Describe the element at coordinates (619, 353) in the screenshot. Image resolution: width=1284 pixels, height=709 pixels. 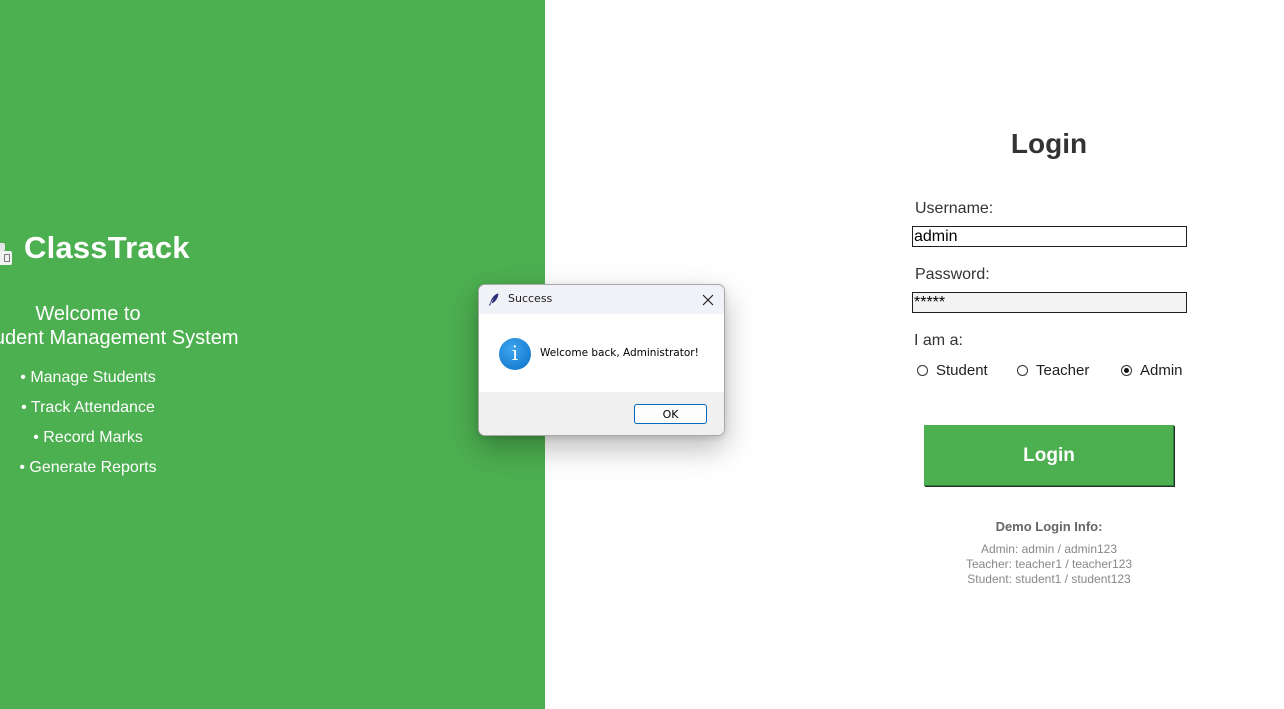
I see `dialog-message: Welcome back, Administrator!` at that location.